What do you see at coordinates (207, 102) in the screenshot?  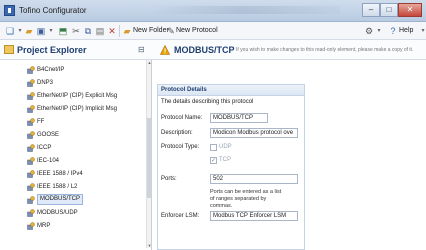 I see `section-description: The details describing this protocol` at bounding box center [207, 102].